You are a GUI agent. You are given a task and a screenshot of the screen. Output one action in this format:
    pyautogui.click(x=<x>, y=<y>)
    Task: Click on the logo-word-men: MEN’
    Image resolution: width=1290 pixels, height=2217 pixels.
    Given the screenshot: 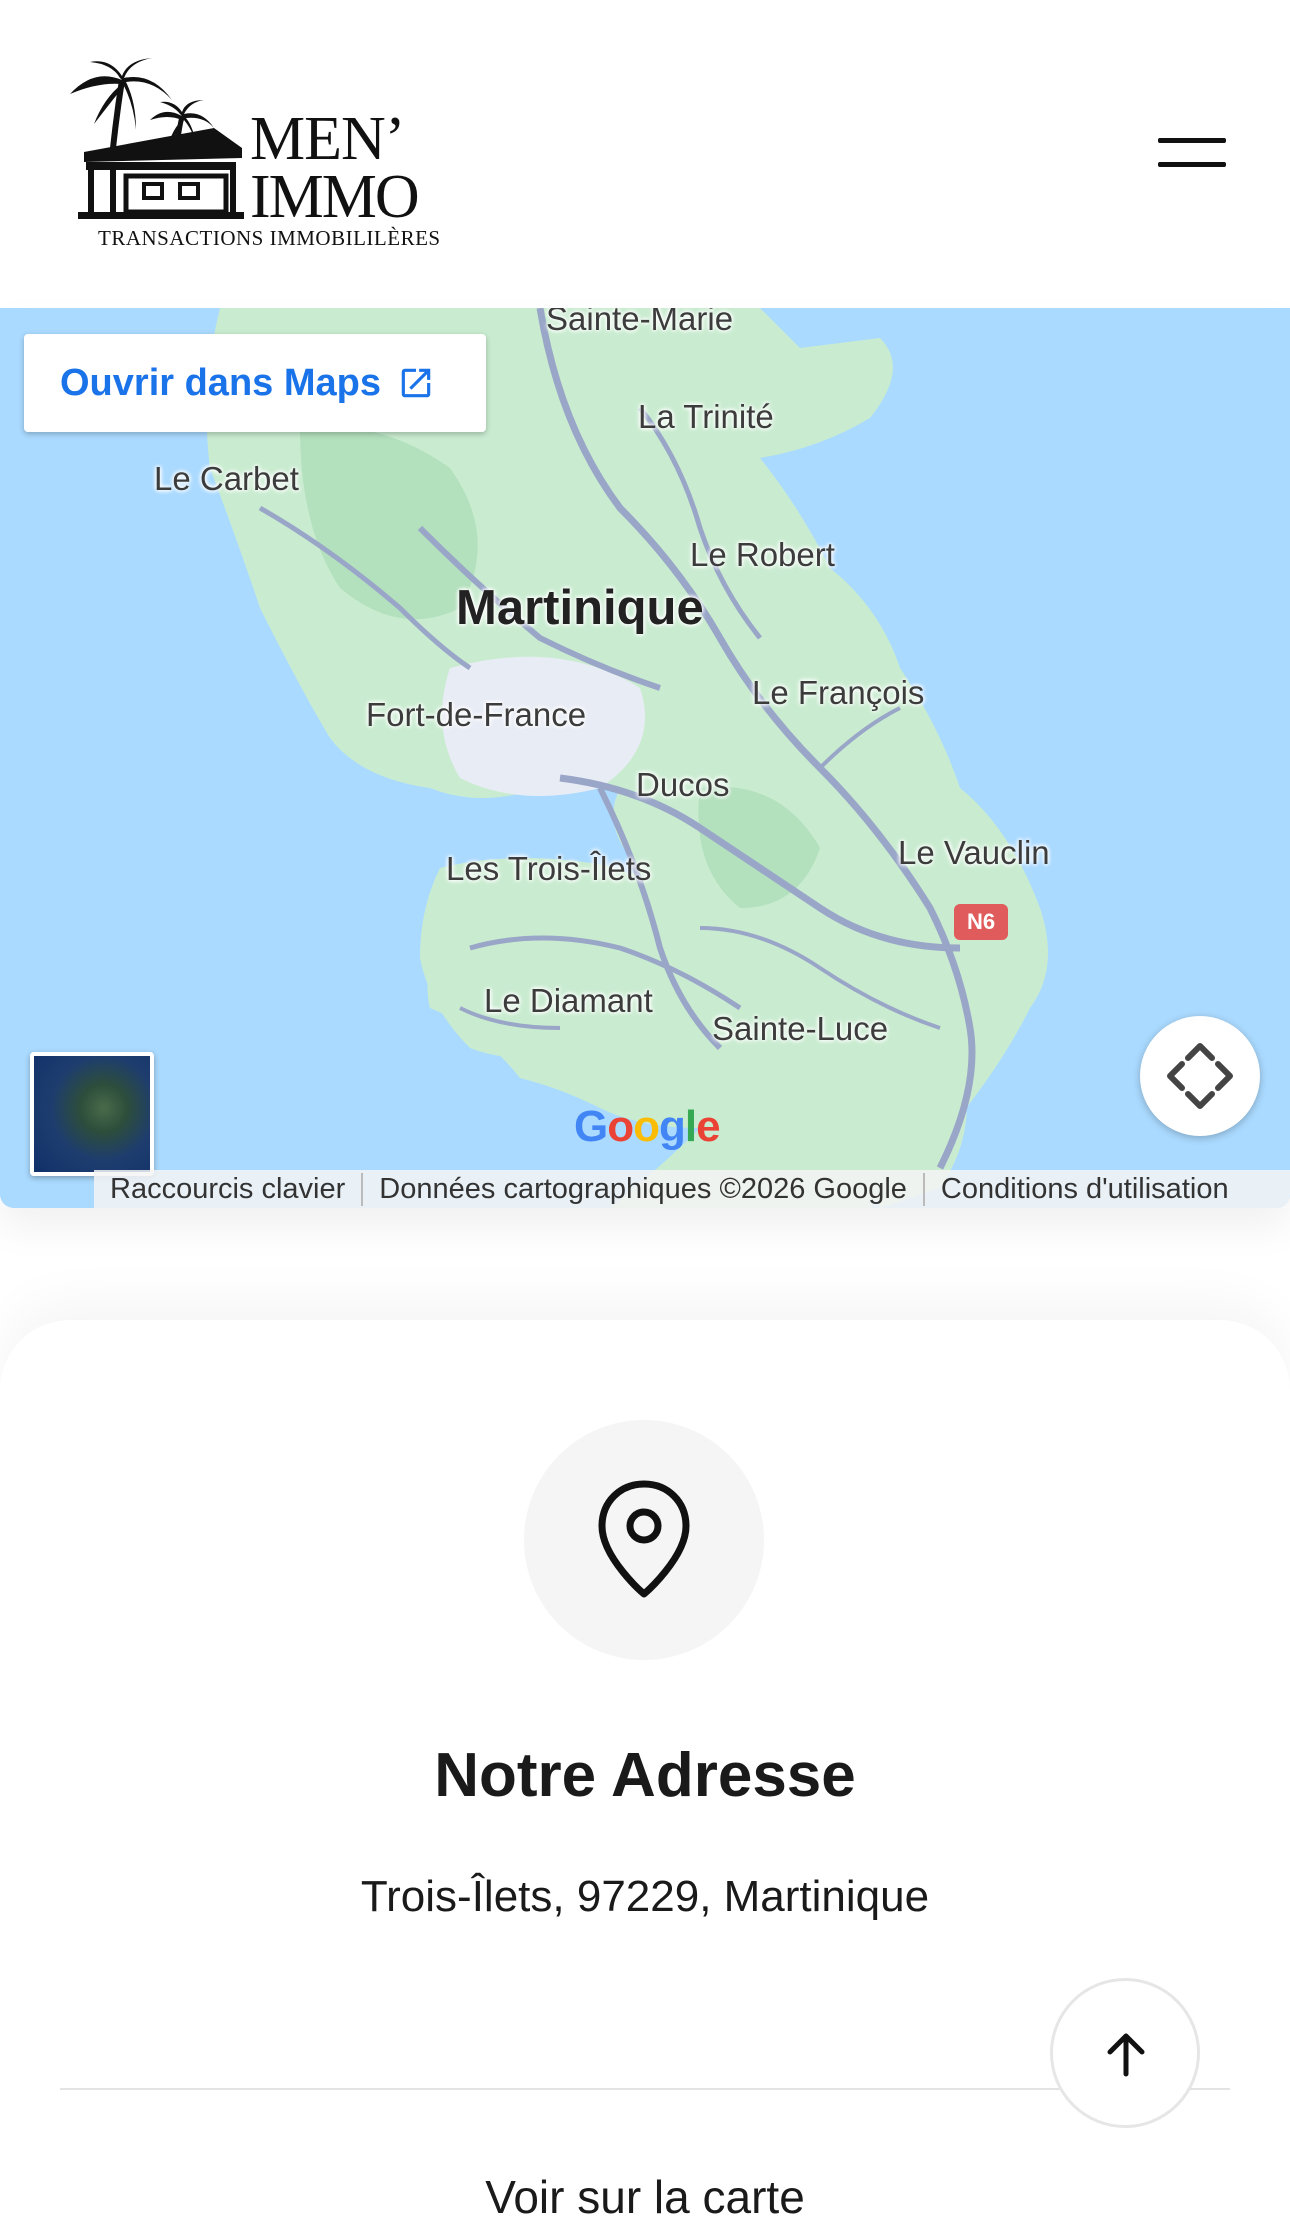 What is the action you would take?
    pyautogui.click(x=327, y=139)
    